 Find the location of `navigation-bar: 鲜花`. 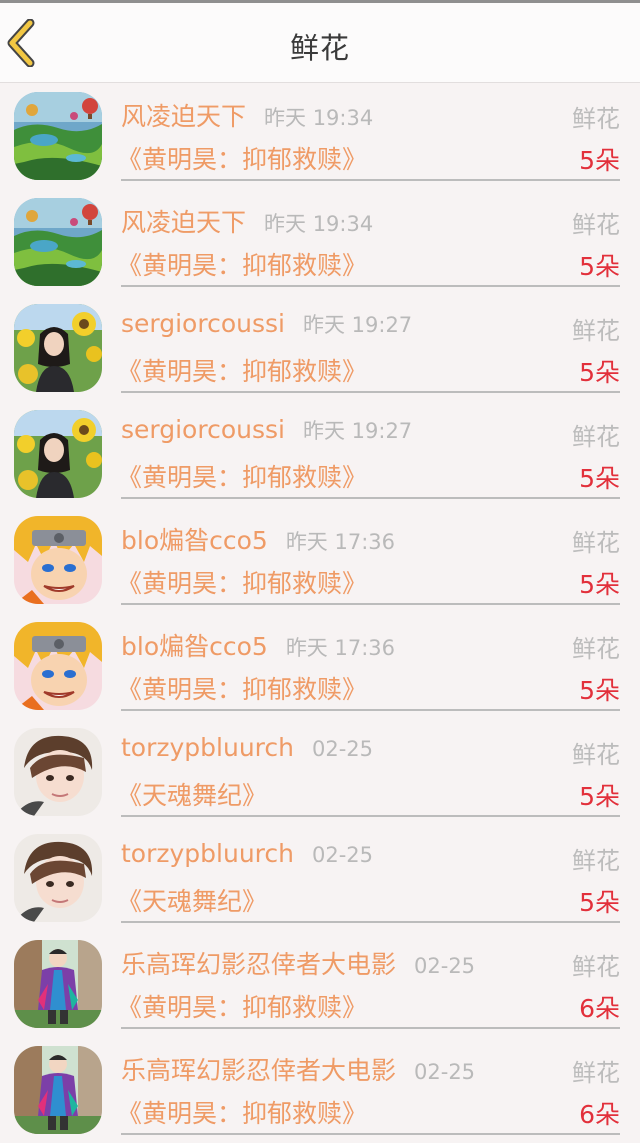

navigation-bar: 鲜花 is located at coordinates (320, 43).